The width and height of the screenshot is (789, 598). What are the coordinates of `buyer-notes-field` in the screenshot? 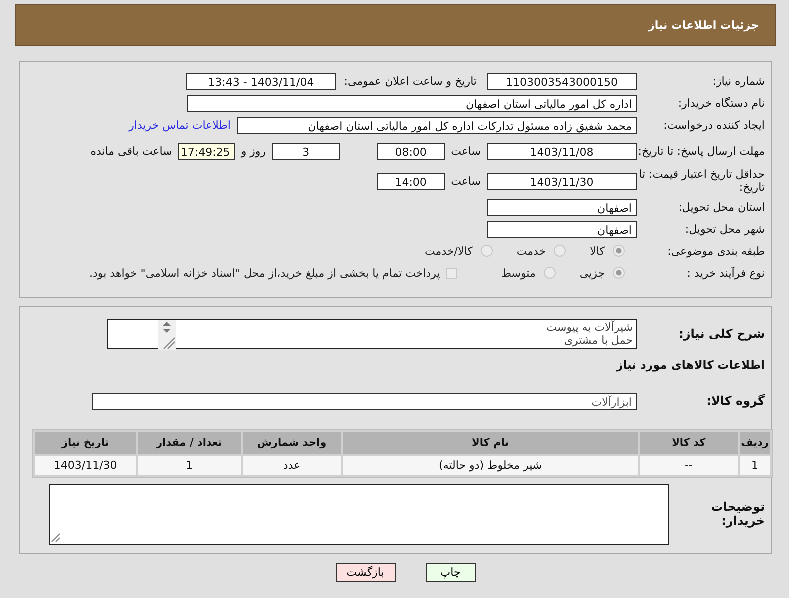 It's located at (359, 514).